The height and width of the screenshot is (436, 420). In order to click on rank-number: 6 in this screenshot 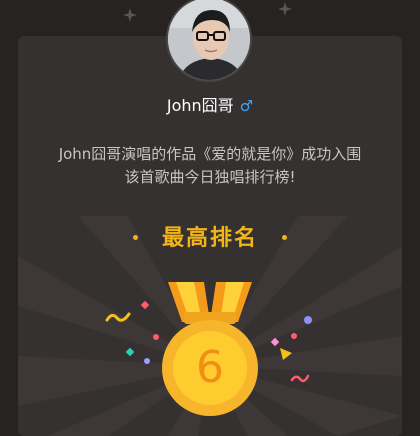, I will do `click(210, 367)`.